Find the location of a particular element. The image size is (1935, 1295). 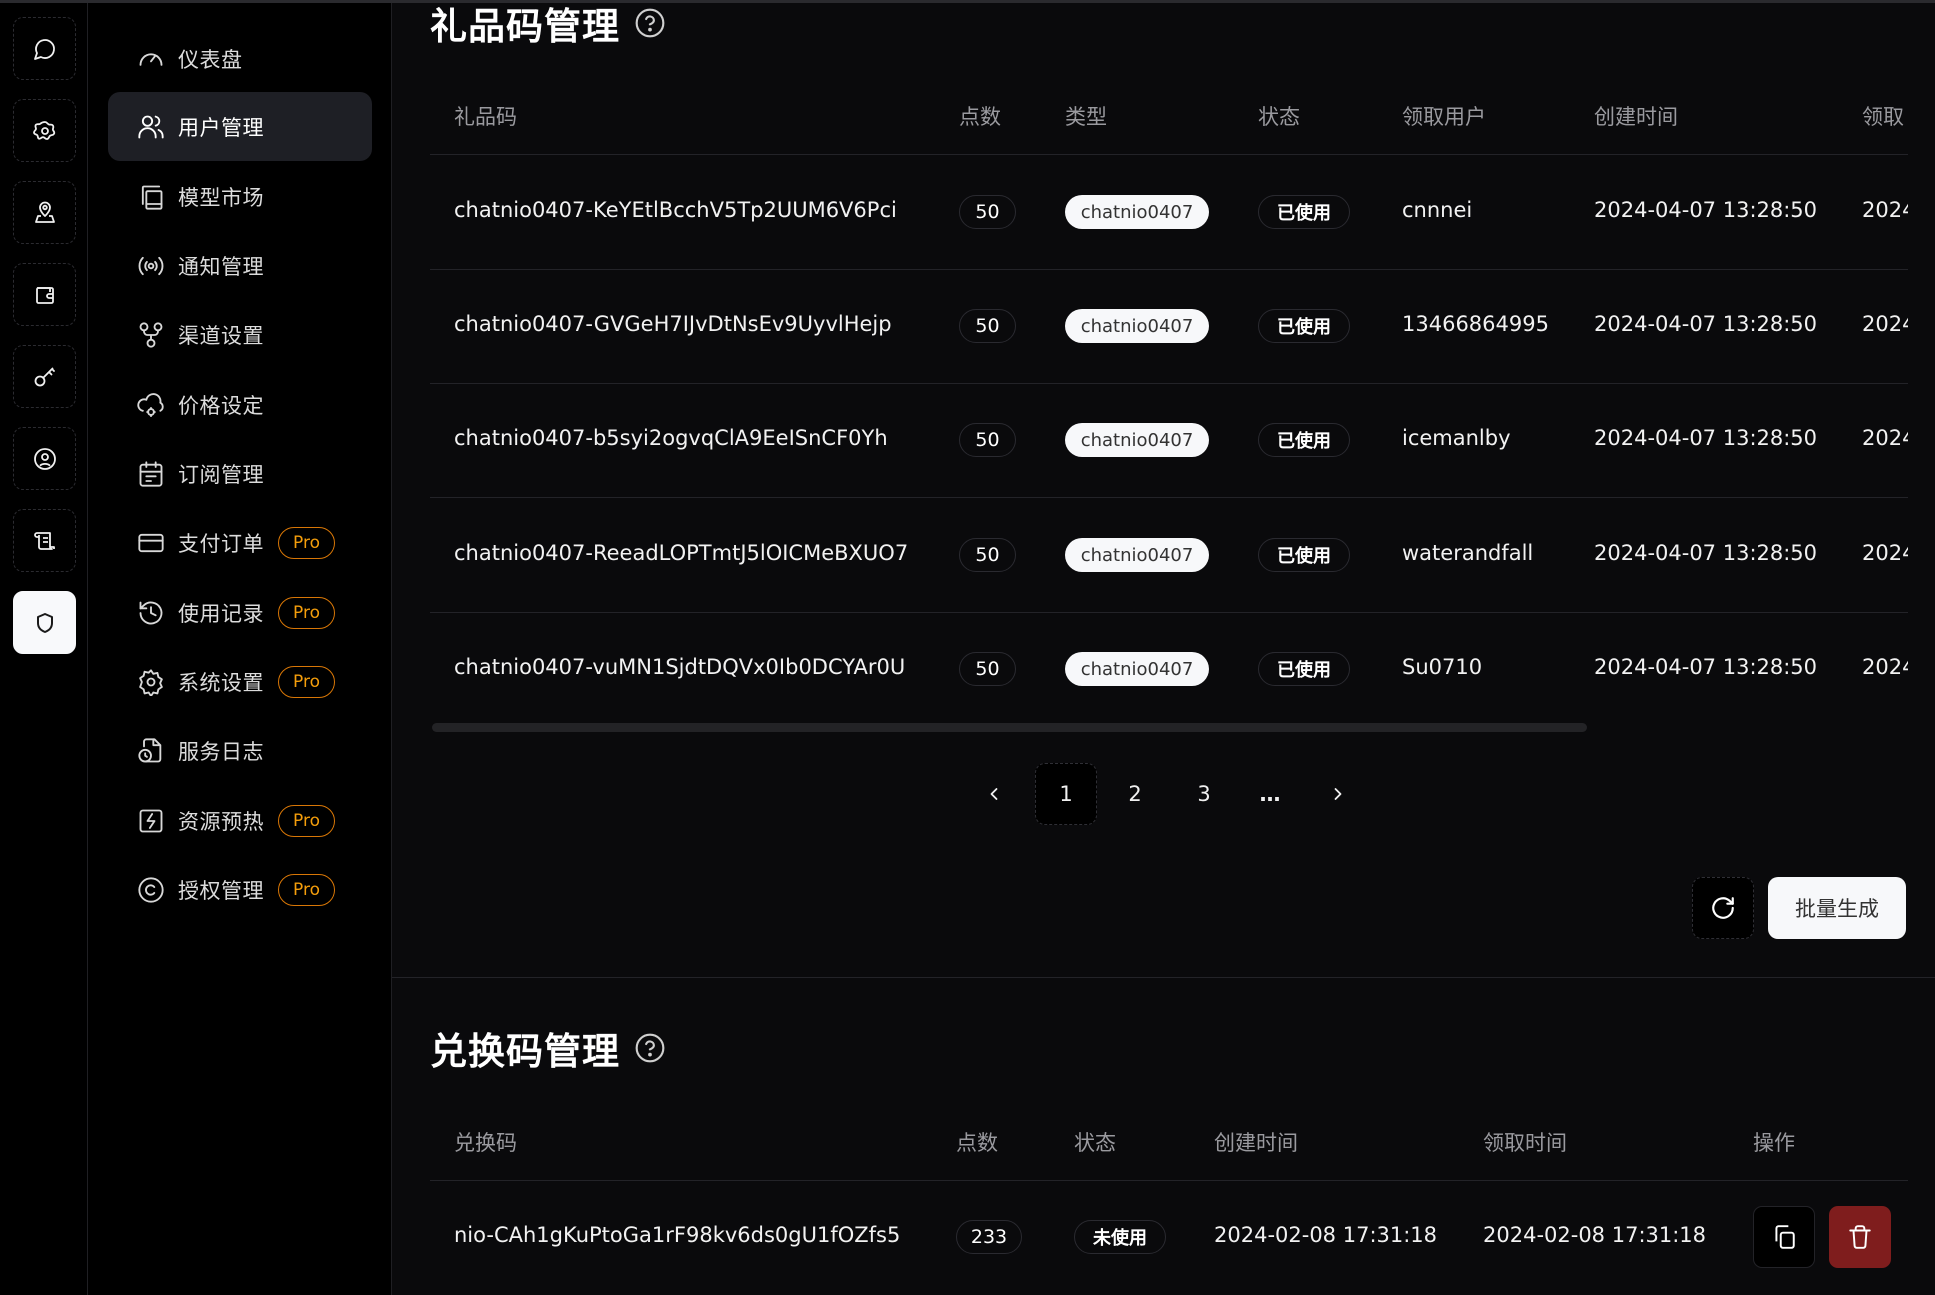

rail-account-button is located at coordinates (44, 458).